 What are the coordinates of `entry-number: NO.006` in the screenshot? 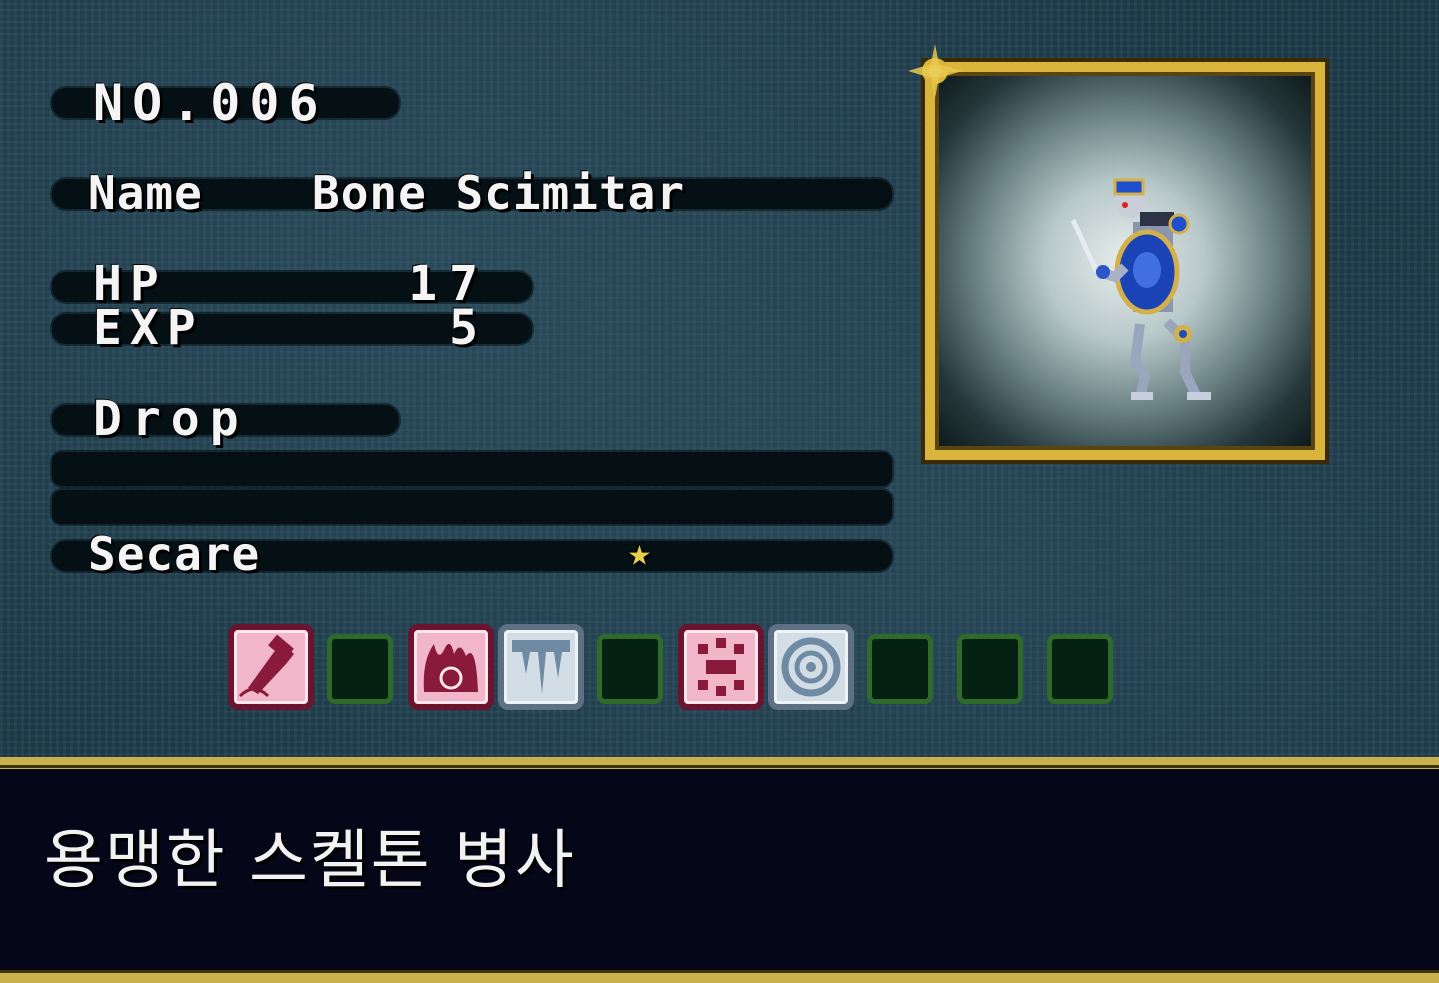 It's located at (210, 103).